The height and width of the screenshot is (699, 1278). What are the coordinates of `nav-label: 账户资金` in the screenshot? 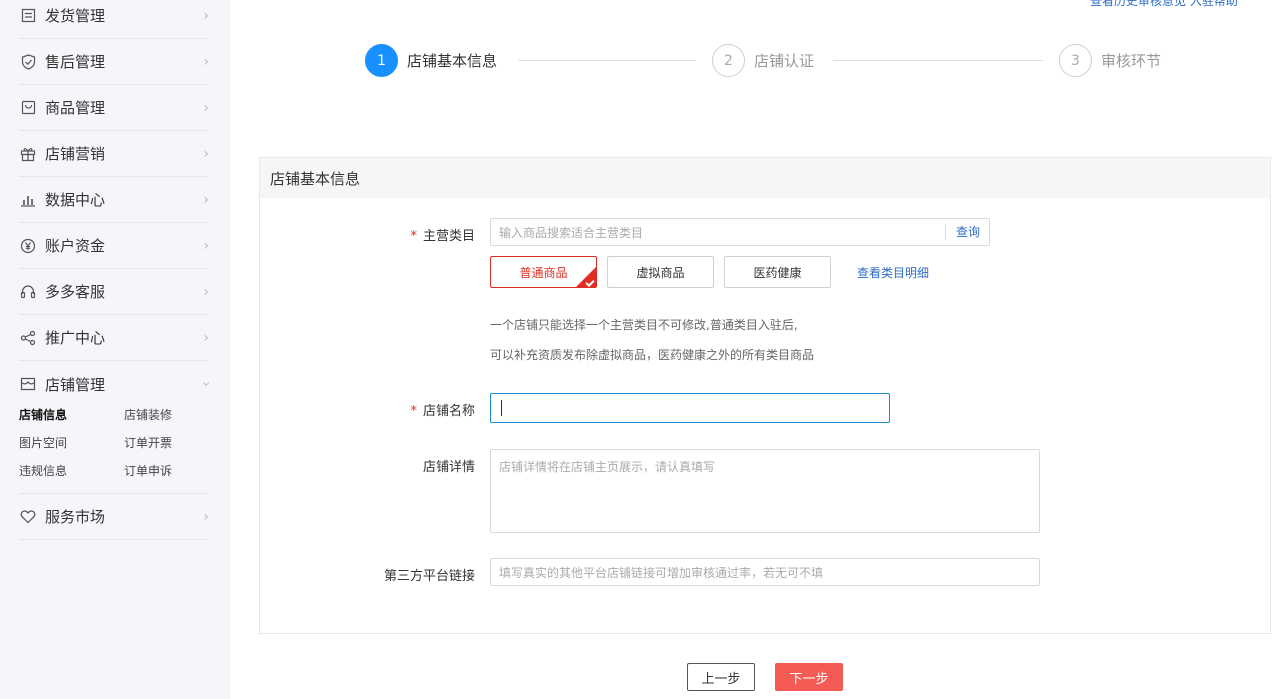 It's located at (75, 246).